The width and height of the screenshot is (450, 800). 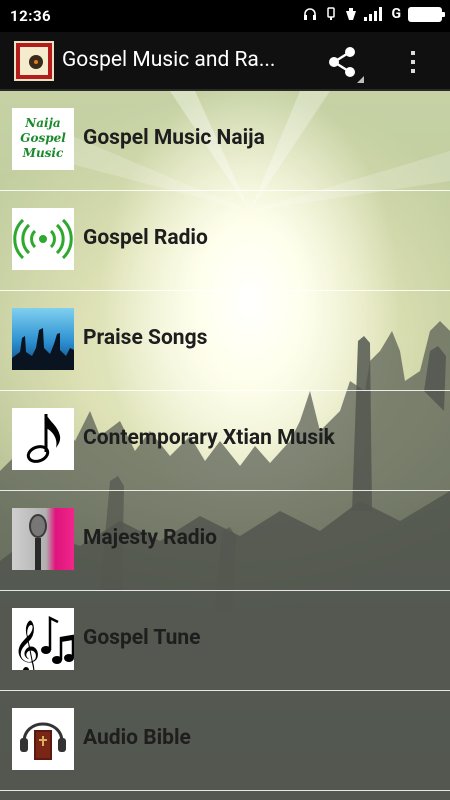 What do you see at coordinates (209, 438) in the screenshot?
I see `list-item-label: Contemporary Xtian Musik` at bounding box center [209, 438].